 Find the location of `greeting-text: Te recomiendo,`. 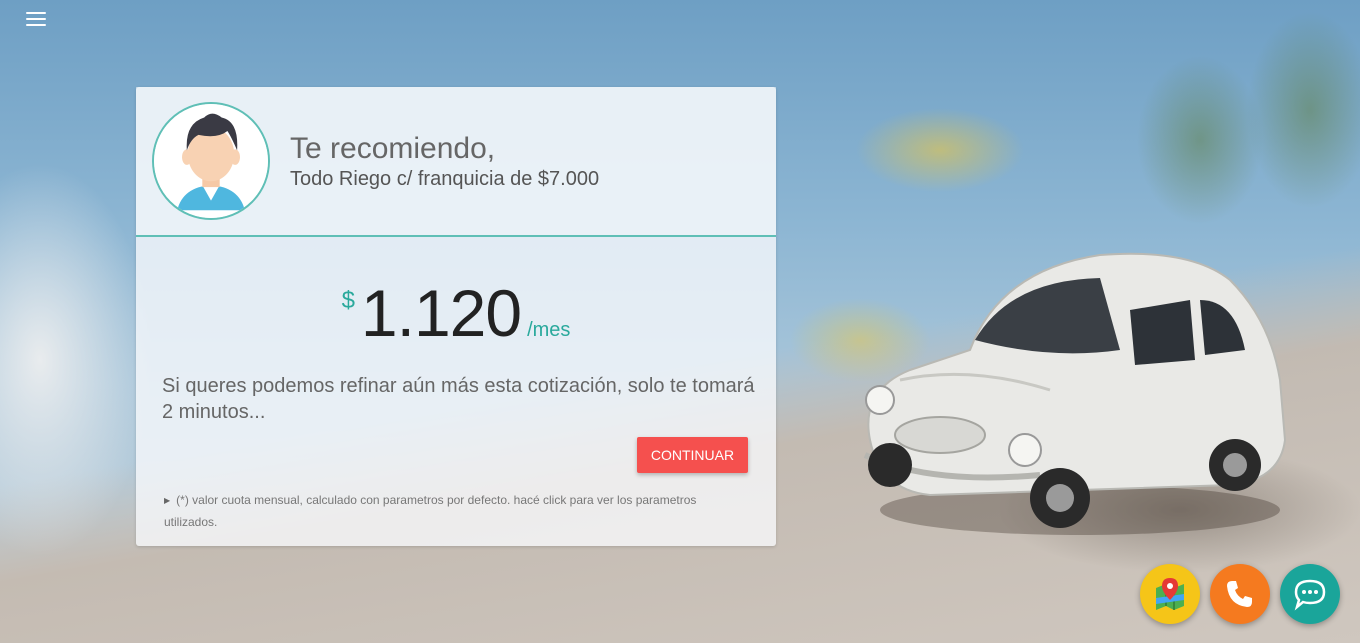

greeting-text: Te recomiendo, is located at coordinates (393, 148).